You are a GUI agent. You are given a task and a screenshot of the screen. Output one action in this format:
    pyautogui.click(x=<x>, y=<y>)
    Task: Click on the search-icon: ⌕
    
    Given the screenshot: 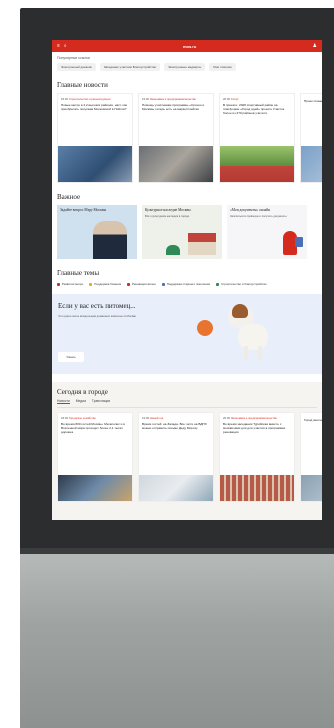 What is the action you would take?
    pyautogui.click(x=65, y=46)
    